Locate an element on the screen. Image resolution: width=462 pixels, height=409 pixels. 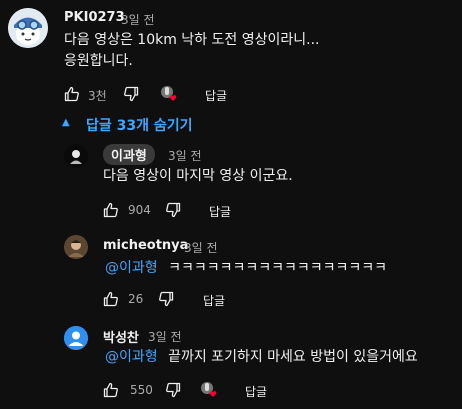
reply-body: ㅋㅋㅋㅋㅋㅋㅋㅋㅋㅋㅋㅋㅋㅋㅋㅋㅋ is located at coordinates (278, 268).